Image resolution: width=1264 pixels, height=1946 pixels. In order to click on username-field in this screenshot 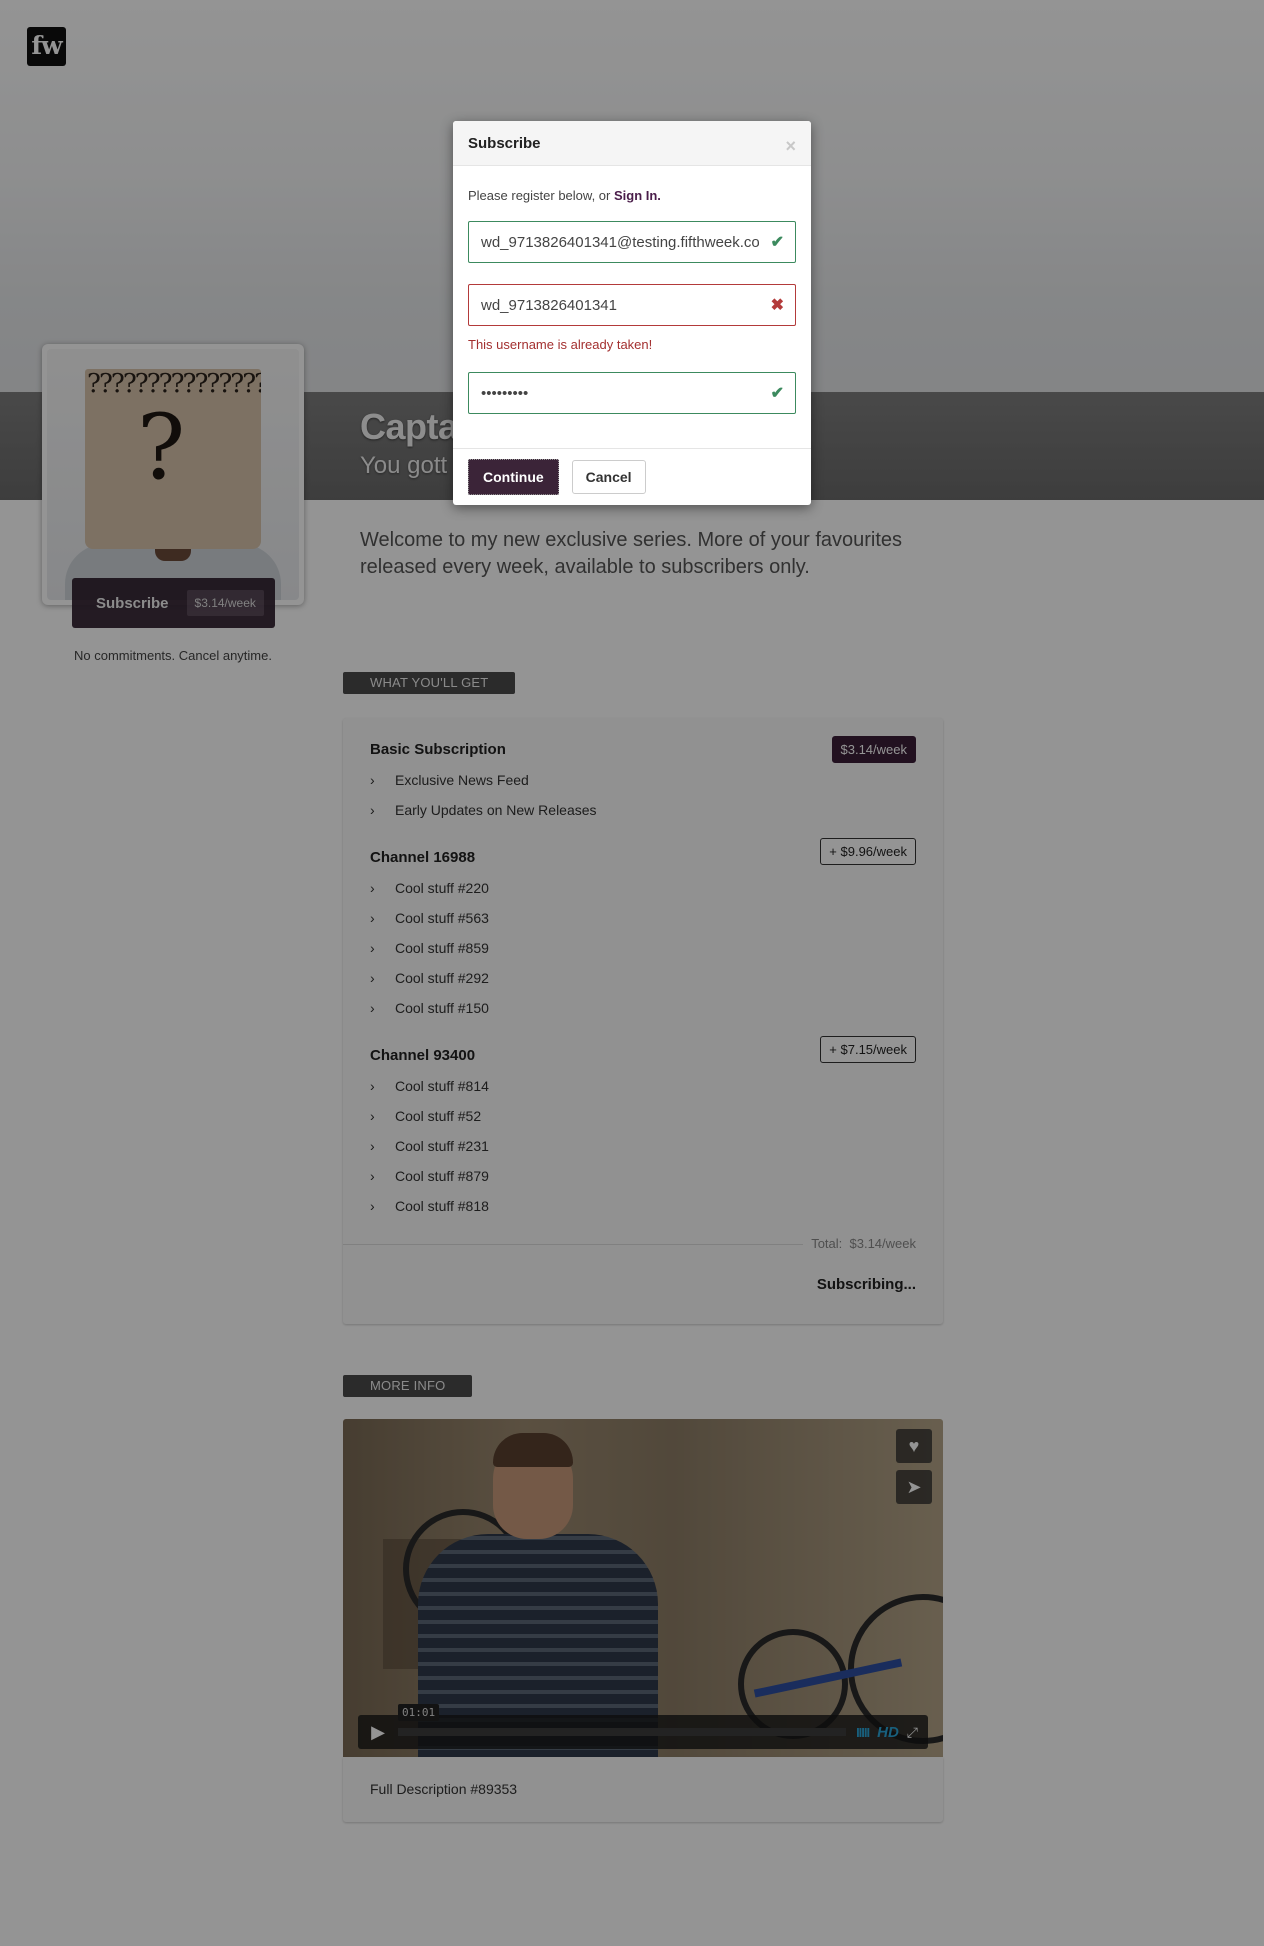, I will do `click(632, 305)`.